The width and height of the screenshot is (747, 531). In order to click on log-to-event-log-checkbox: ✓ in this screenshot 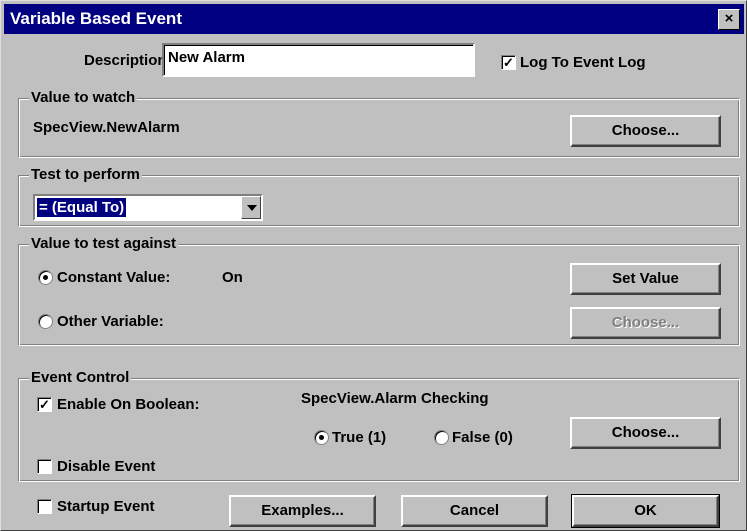, I will do `click(508, 62)`.